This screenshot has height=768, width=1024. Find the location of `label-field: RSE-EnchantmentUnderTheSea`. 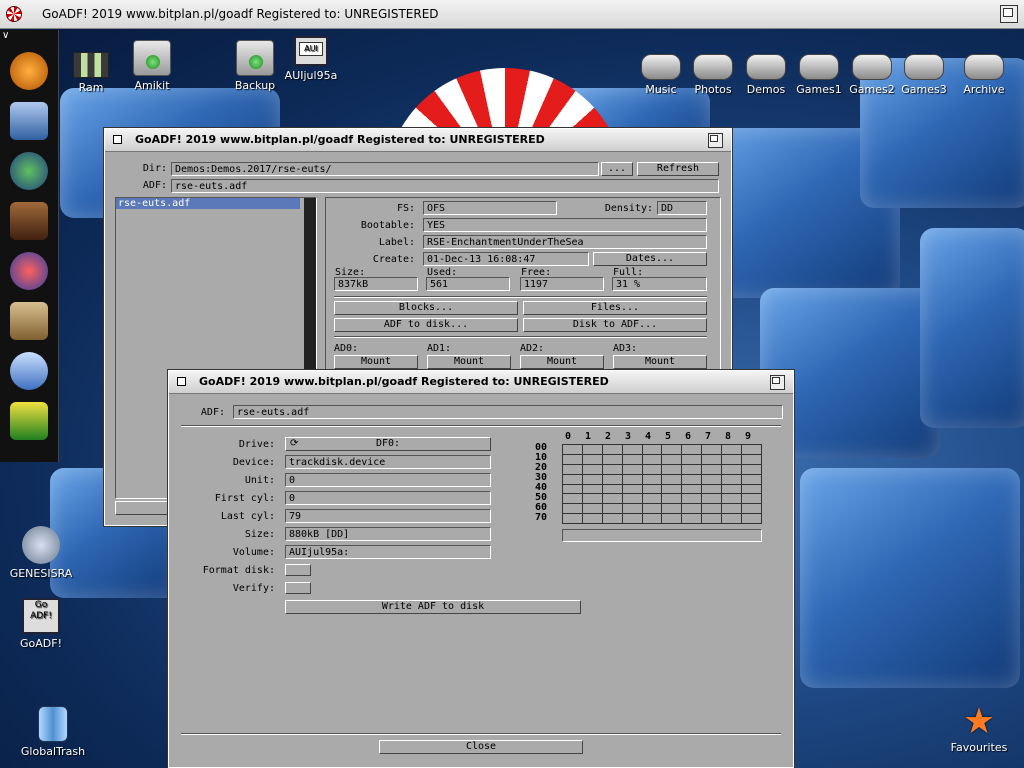

label-field: RSE-EnchantmentUnderTheSea is located at coordinates (565, 242).